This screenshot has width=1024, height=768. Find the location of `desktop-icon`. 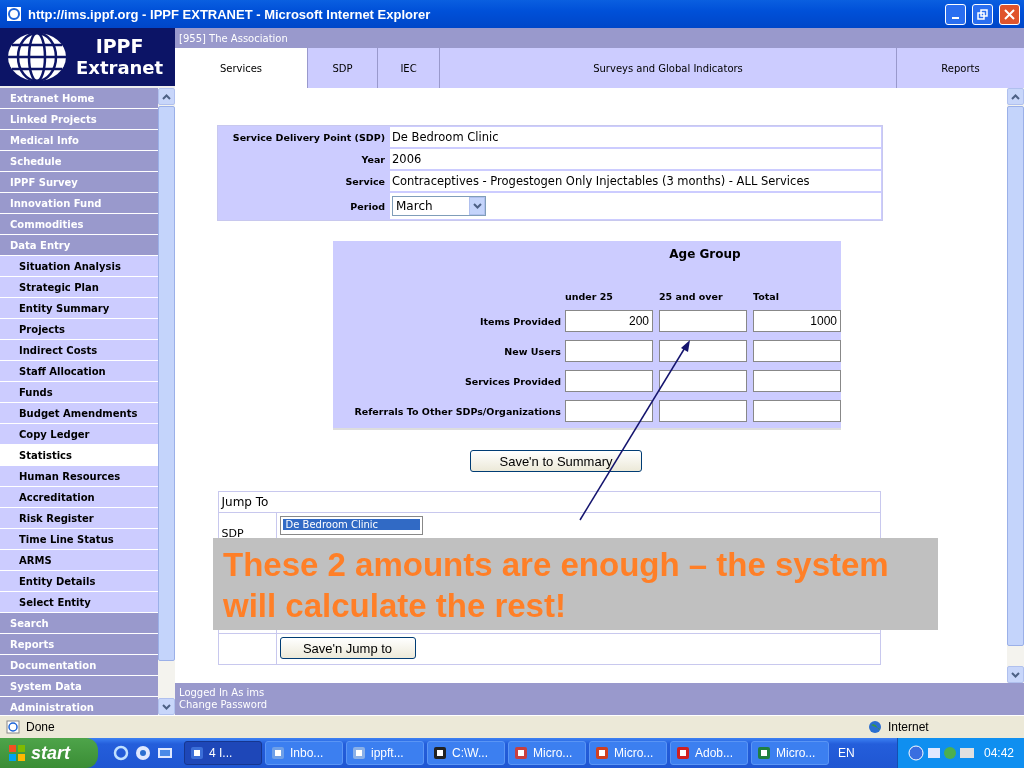

desktop-icon is located at coordinates (165, 753).